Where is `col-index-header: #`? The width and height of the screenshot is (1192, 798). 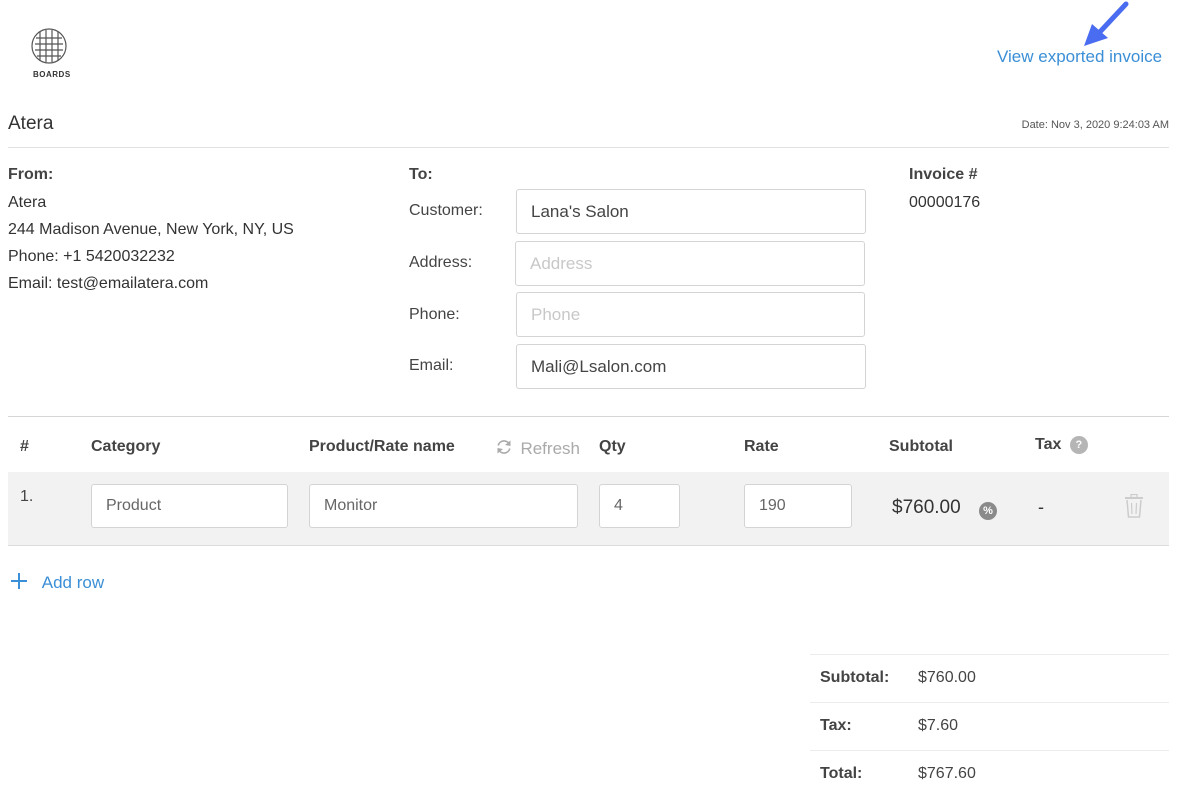 col-index-header: # is located at coordinates (24, 446).